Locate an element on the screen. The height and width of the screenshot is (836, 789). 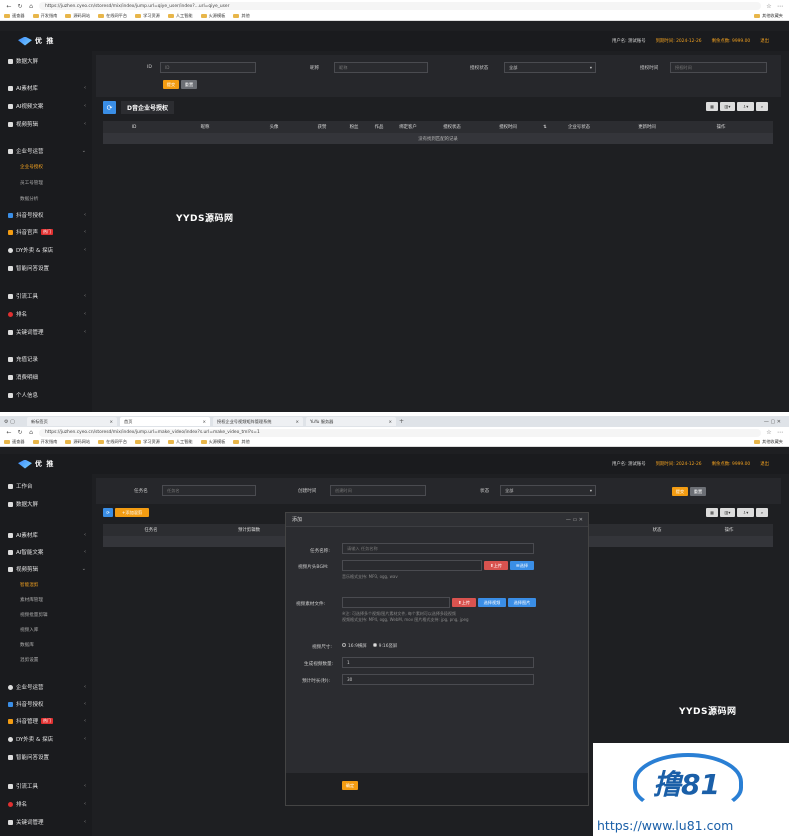
sidebar-item: 抖音官声 热门 ‹ is located at coordinates (47, 232).